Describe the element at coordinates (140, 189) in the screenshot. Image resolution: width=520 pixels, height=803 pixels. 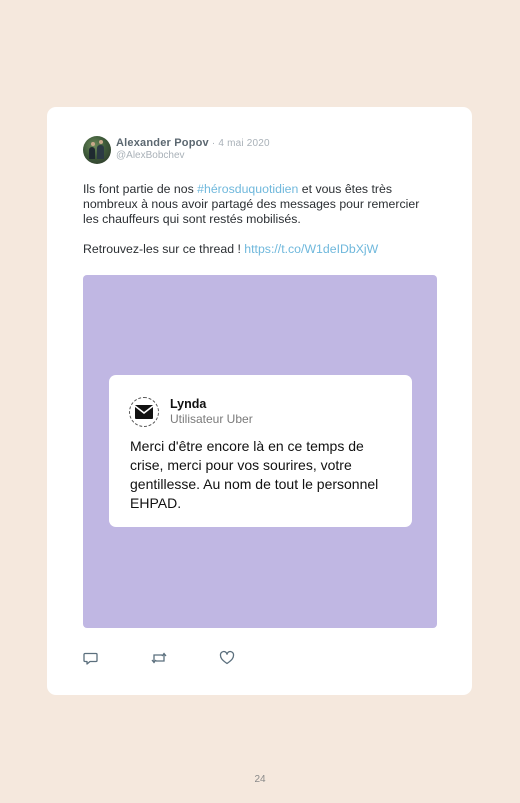
I see `tweet-text-part1: Ils font partie de nos` at that location.